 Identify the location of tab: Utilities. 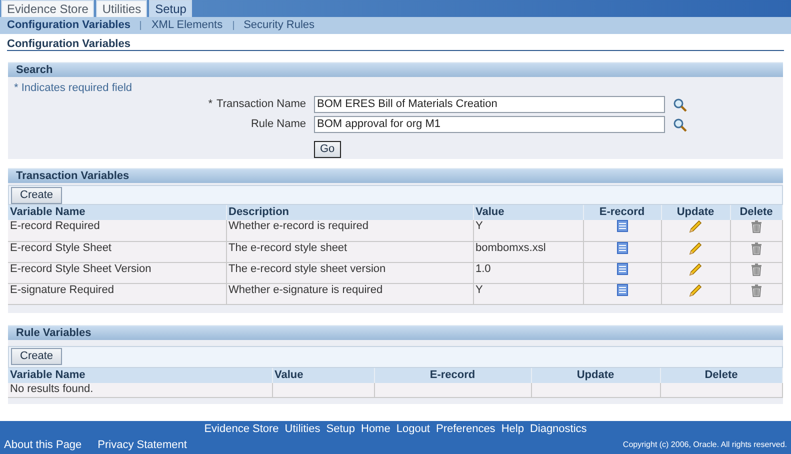
(122, 8).